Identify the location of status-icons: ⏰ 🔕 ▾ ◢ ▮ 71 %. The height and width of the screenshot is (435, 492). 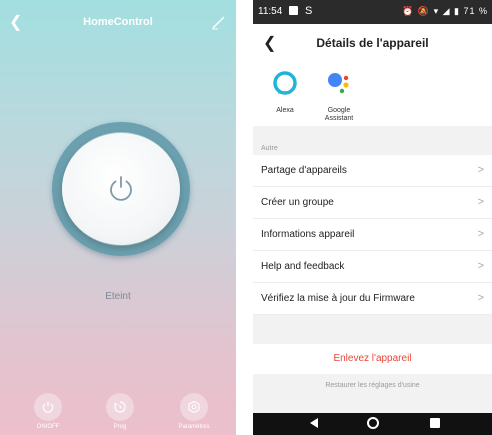
(445, 11).